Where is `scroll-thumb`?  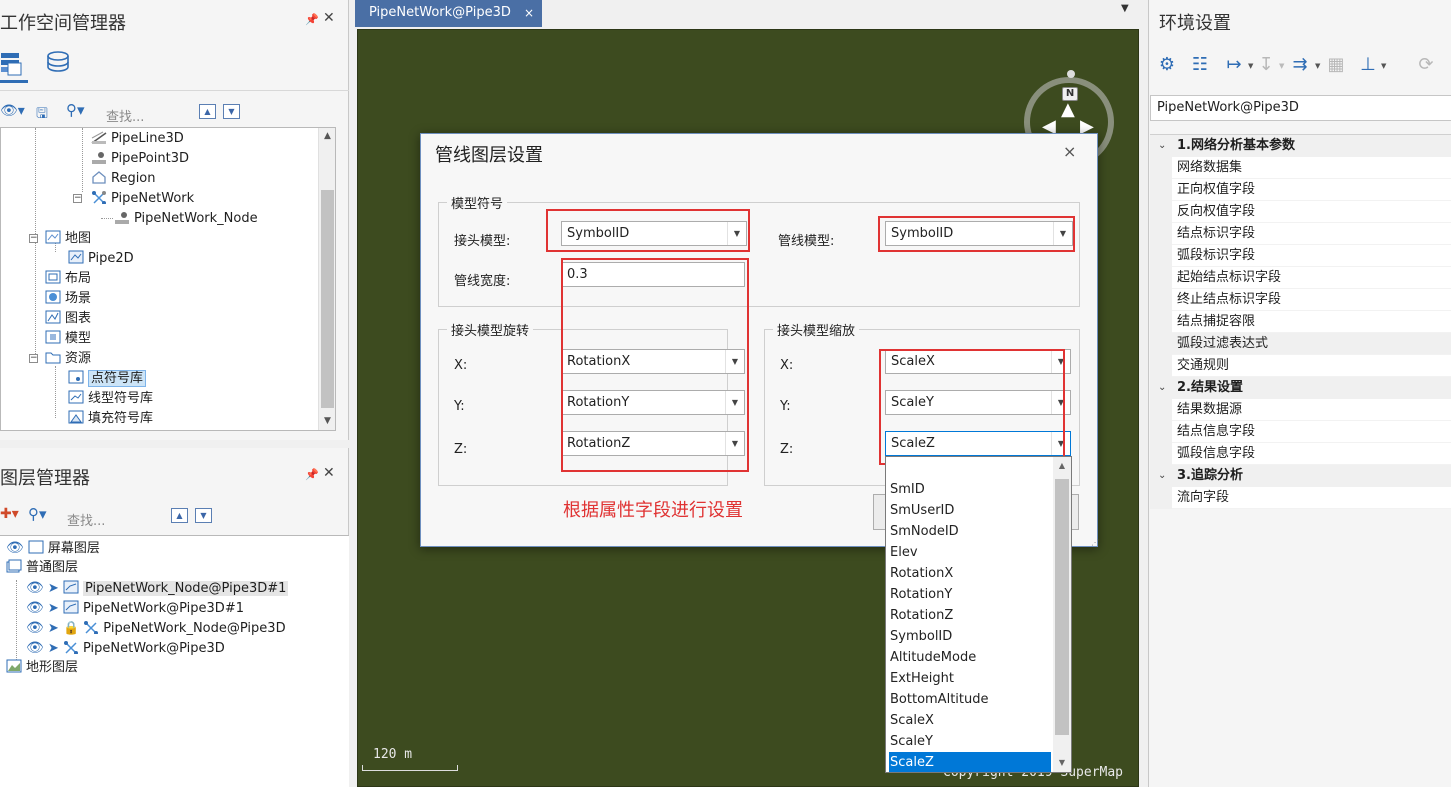
scroll-thumb is located at coordinates (1062, 607).